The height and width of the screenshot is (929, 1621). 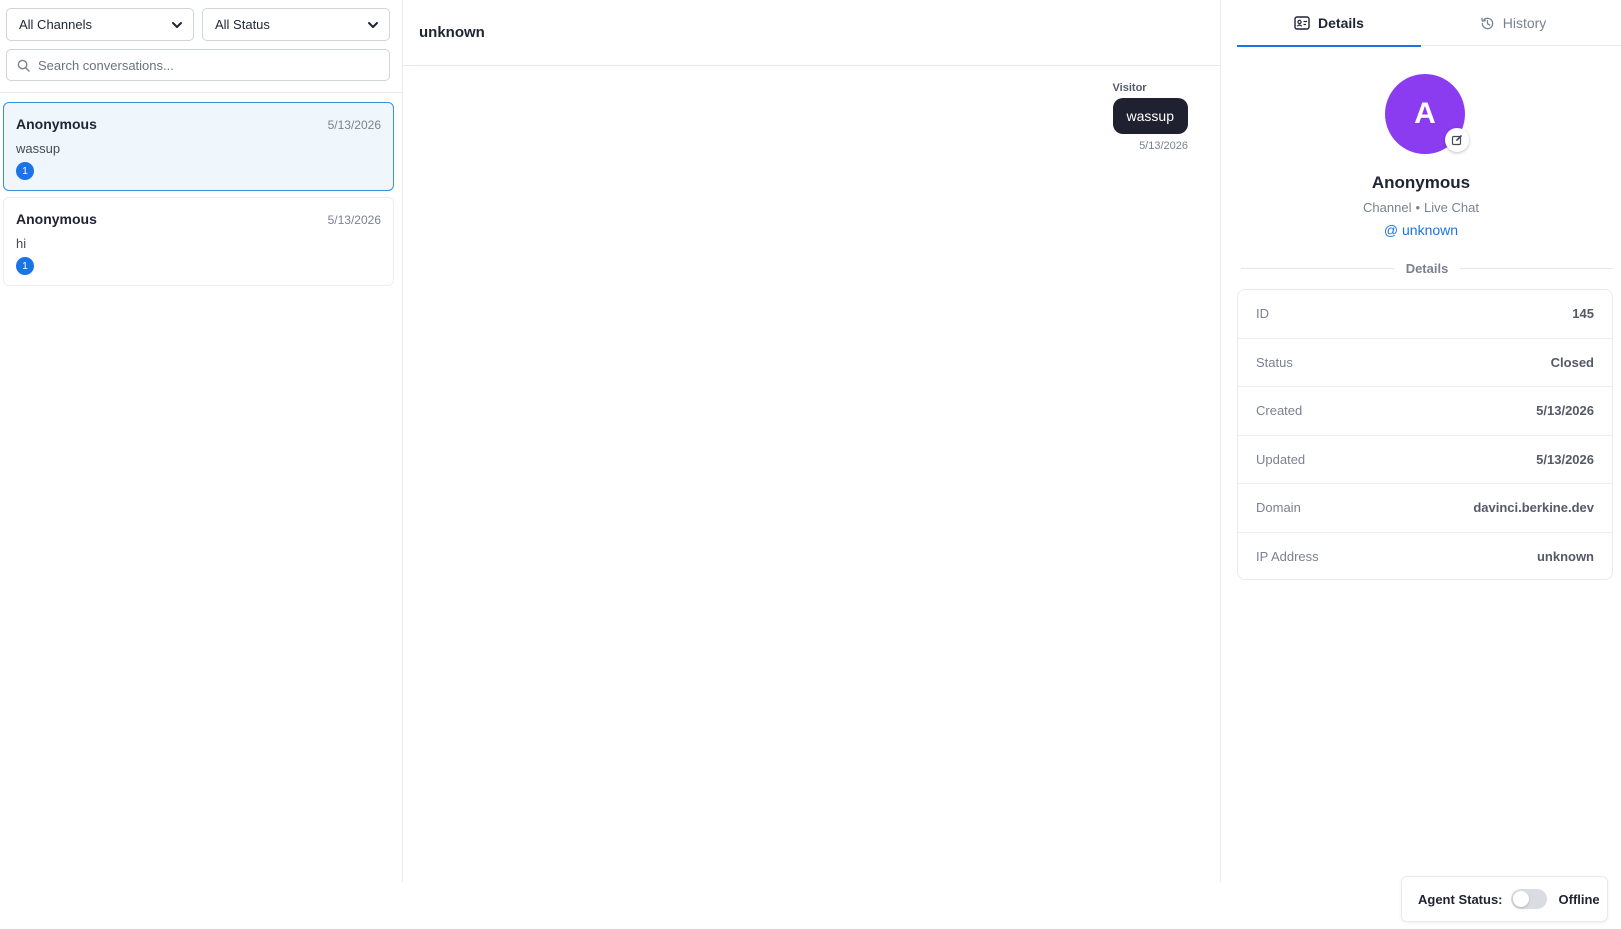 I want to click on tab-details: Details, so click(x=1329, y=23).